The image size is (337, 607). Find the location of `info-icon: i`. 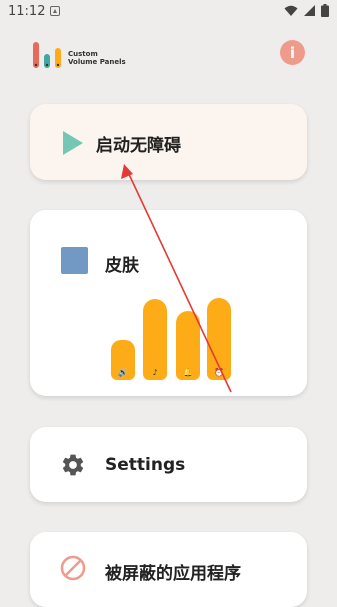

info-icon: i is located at coordinates (292, 52).